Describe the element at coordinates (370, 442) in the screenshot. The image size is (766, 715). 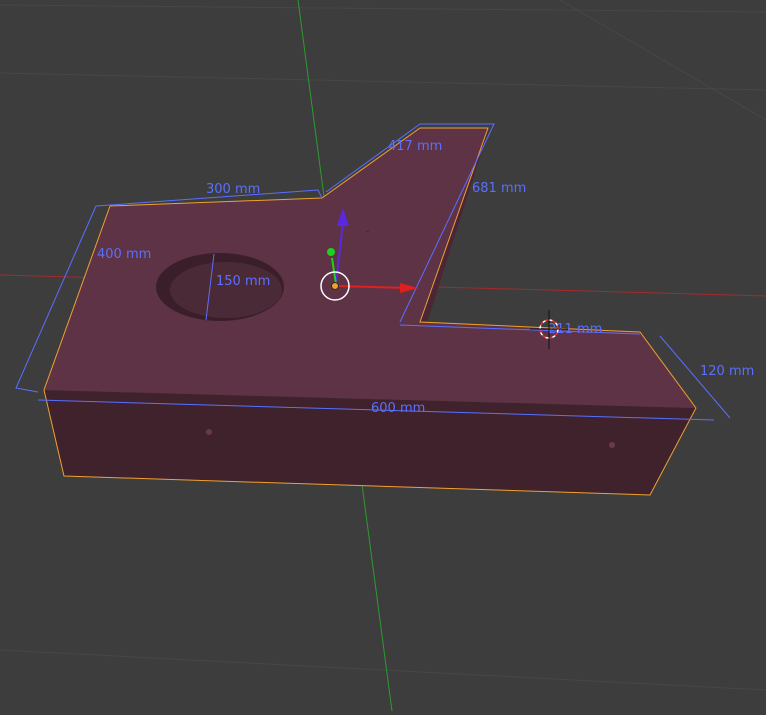
I see `mesh-front-face` at that location.